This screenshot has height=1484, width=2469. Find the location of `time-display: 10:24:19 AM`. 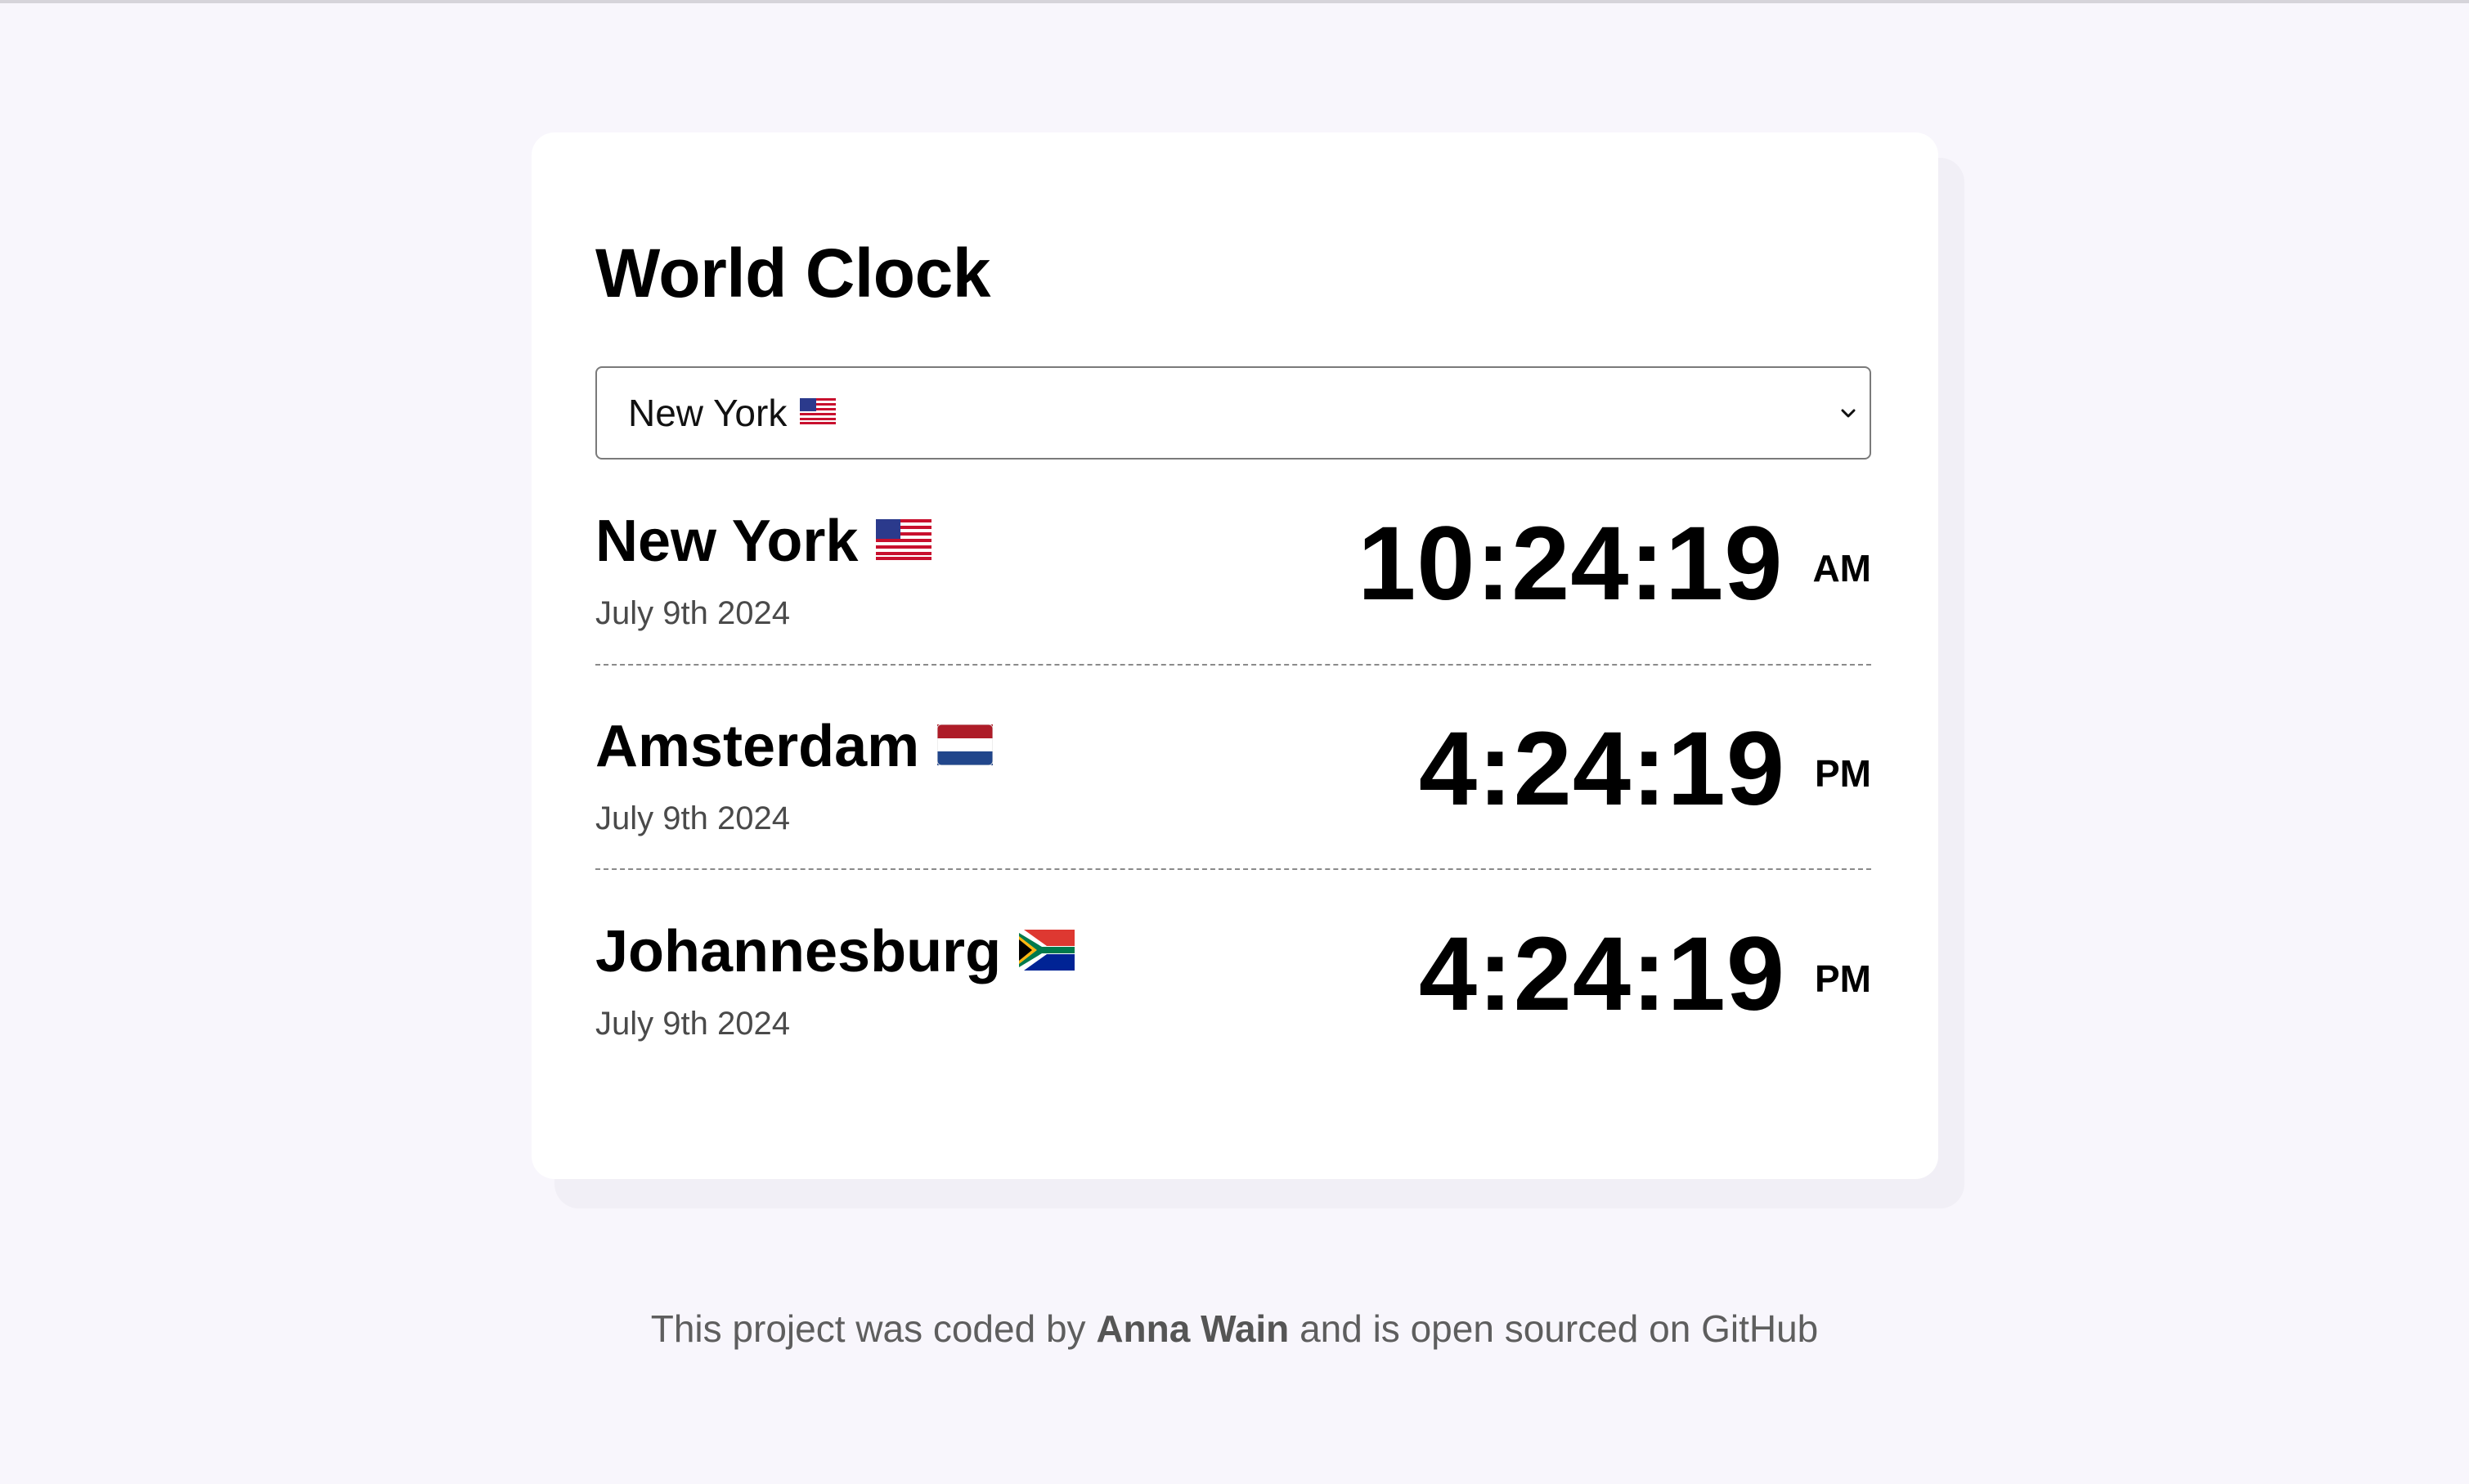

time-display: 10:24:19 AM is located at coordinates (1614, 564).